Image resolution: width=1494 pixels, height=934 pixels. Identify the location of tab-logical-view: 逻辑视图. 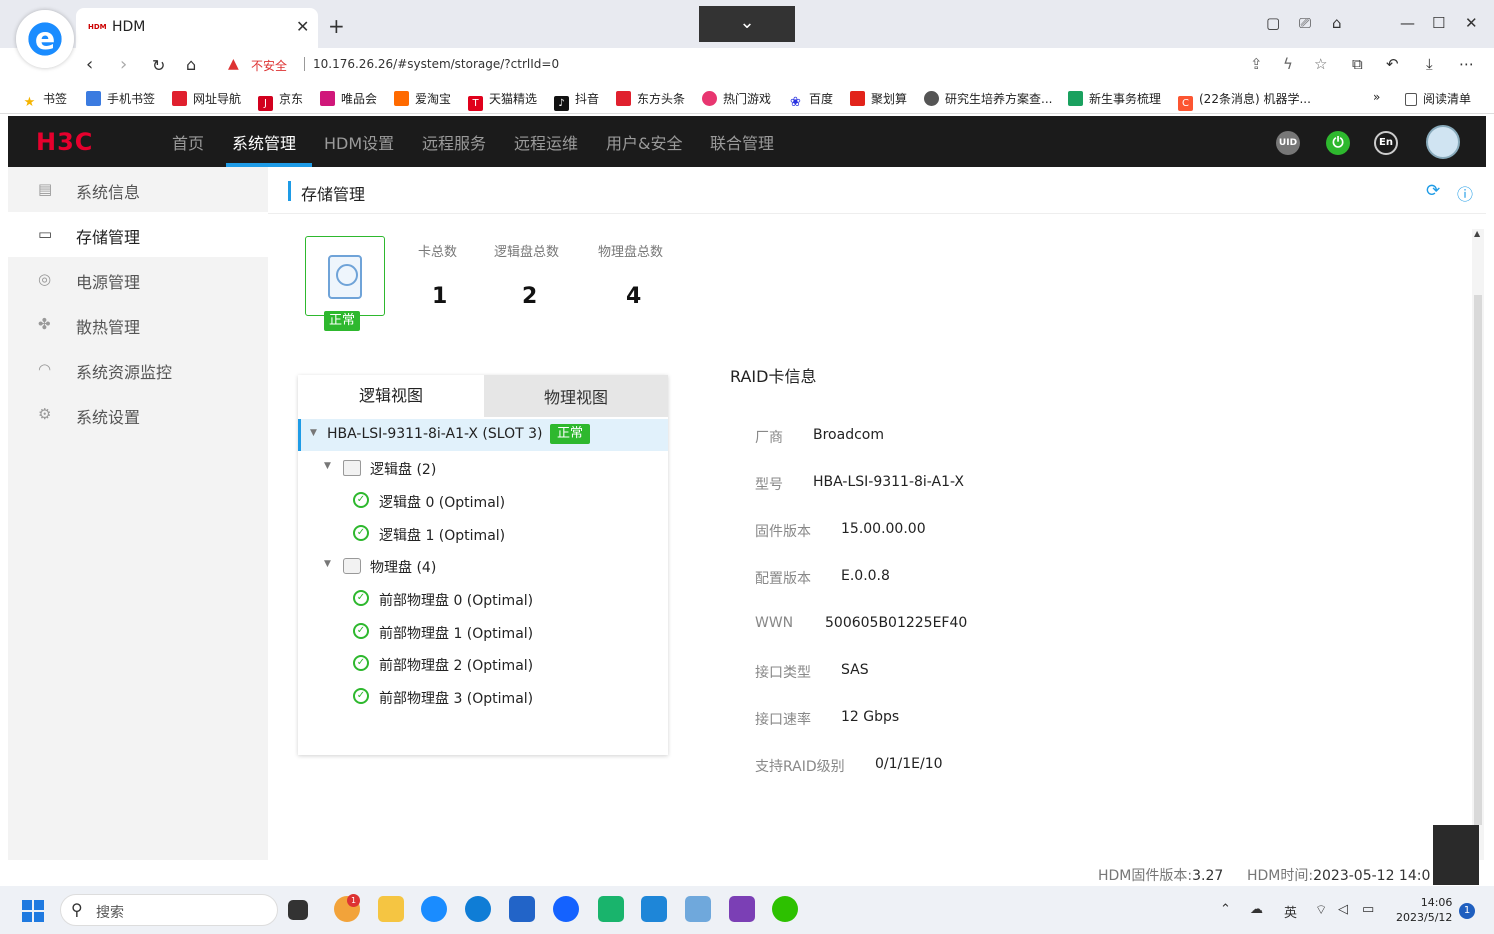
(391, 396).